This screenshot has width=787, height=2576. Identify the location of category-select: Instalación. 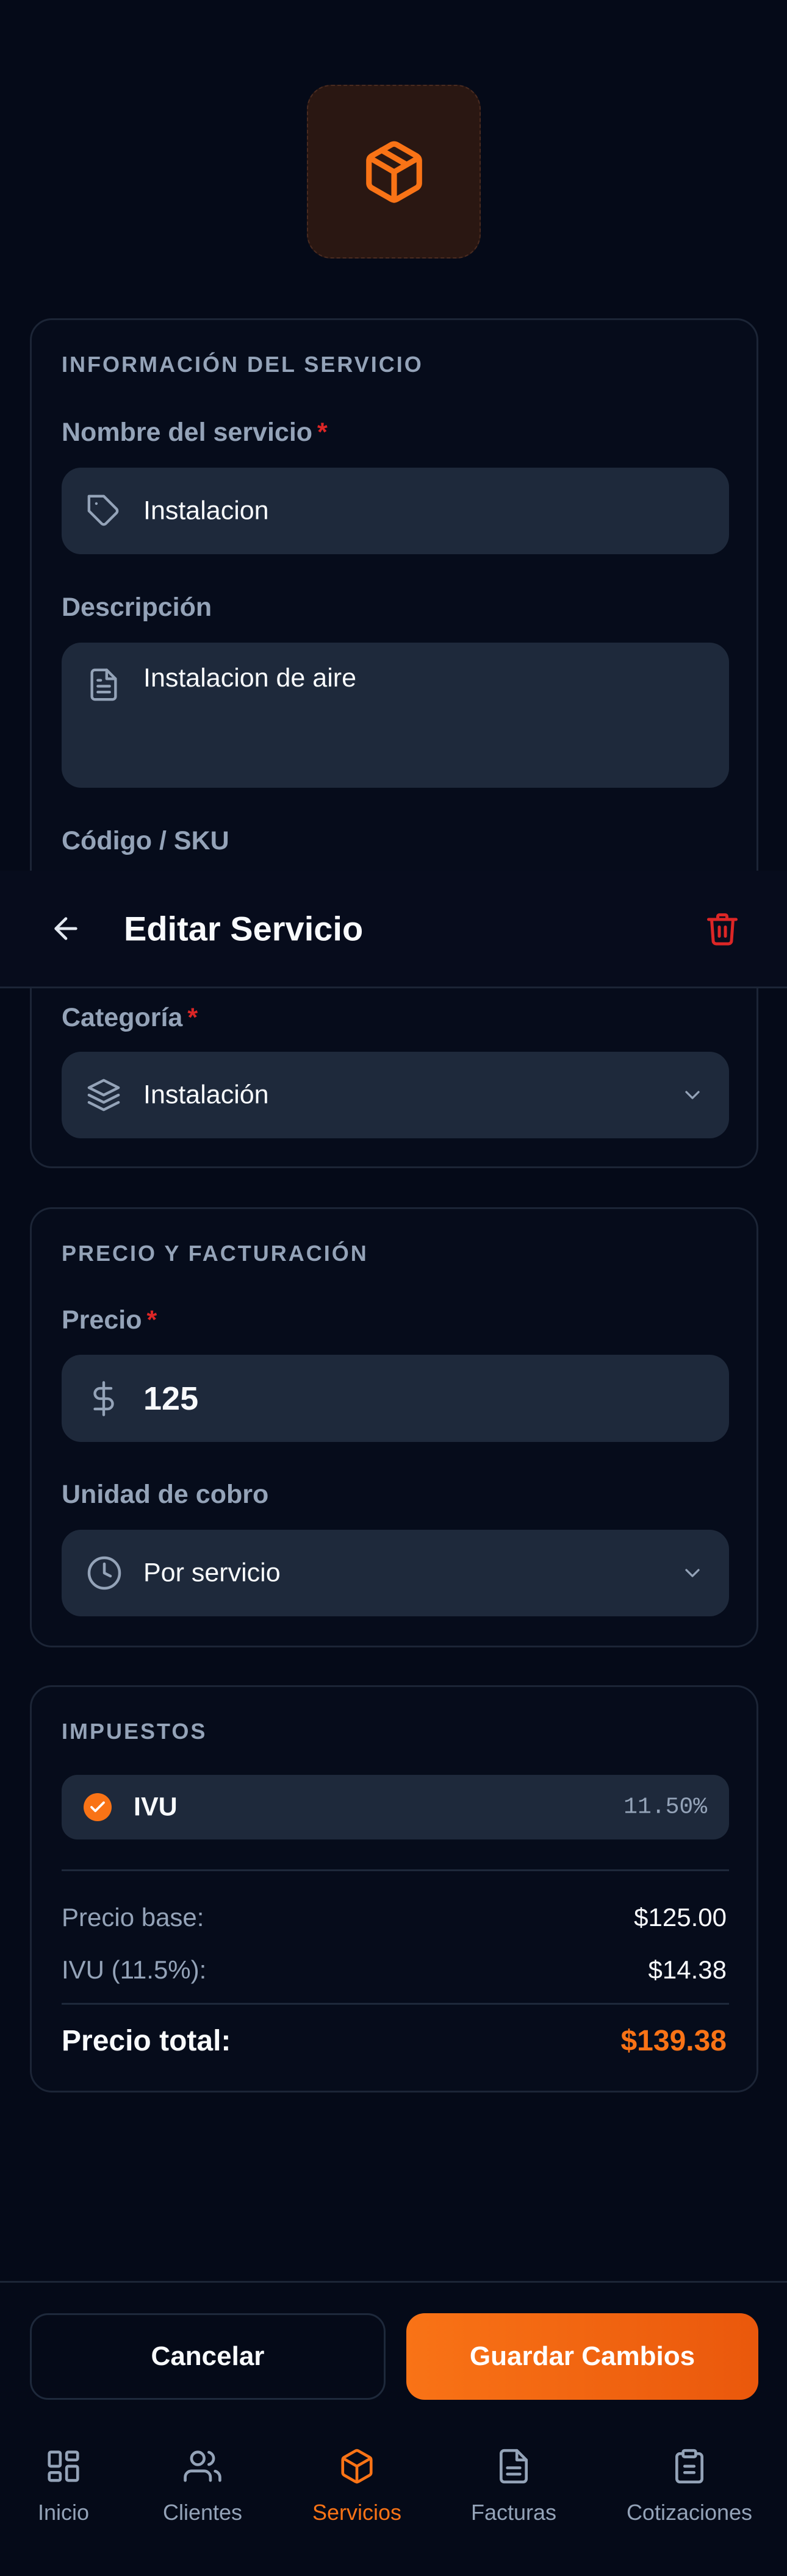
(395, 1095).